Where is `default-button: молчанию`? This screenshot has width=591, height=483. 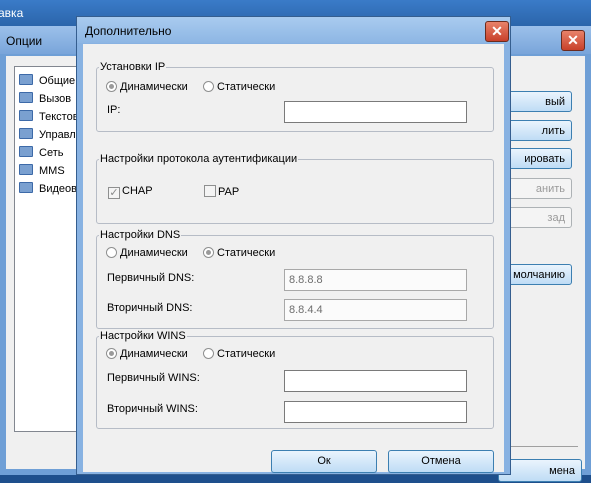
default-button: молчанию is located at coordinates (537, 274).